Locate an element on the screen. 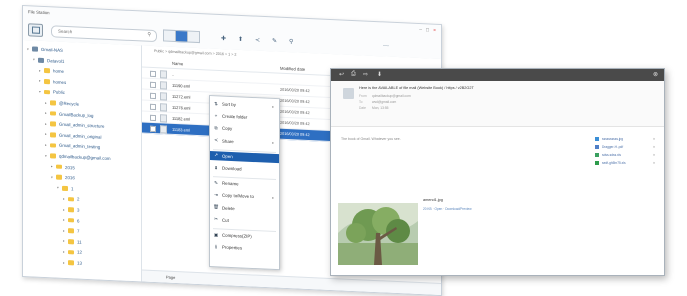 The height and width of the screenshot is (296, 687). reply-icon: ↩ is located at coordinates (341, 74).